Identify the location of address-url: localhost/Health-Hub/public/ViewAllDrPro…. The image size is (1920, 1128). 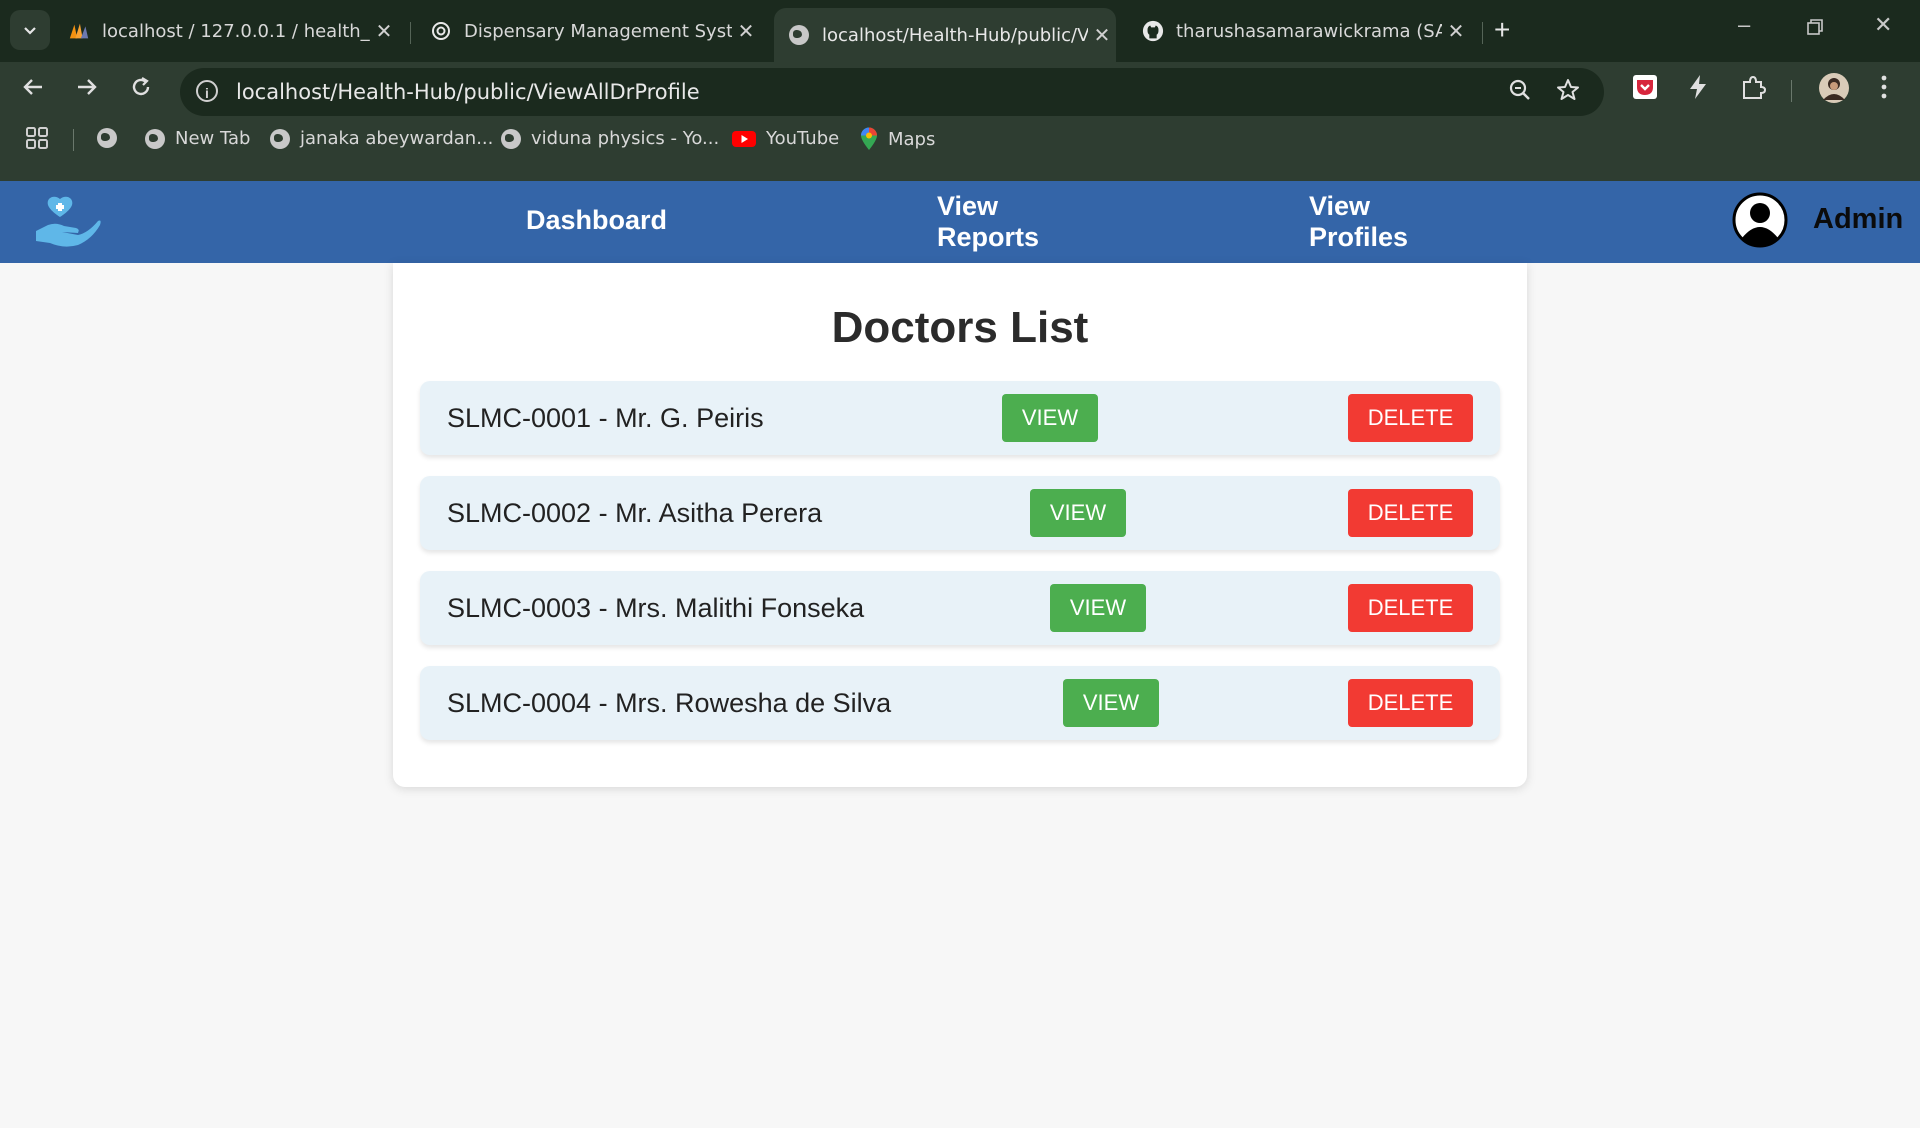
(468, 92).